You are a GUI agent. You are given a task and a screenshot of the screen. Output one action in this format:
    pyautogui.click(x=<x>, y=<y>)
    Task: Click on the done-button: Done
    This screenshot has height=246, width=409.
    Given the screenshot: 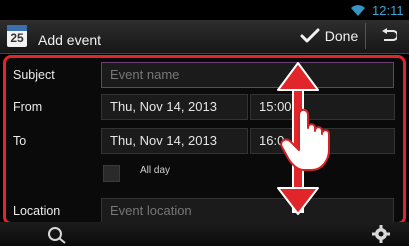 What is the action you would take?
    pyautogui.click(x=329, y=36)
    